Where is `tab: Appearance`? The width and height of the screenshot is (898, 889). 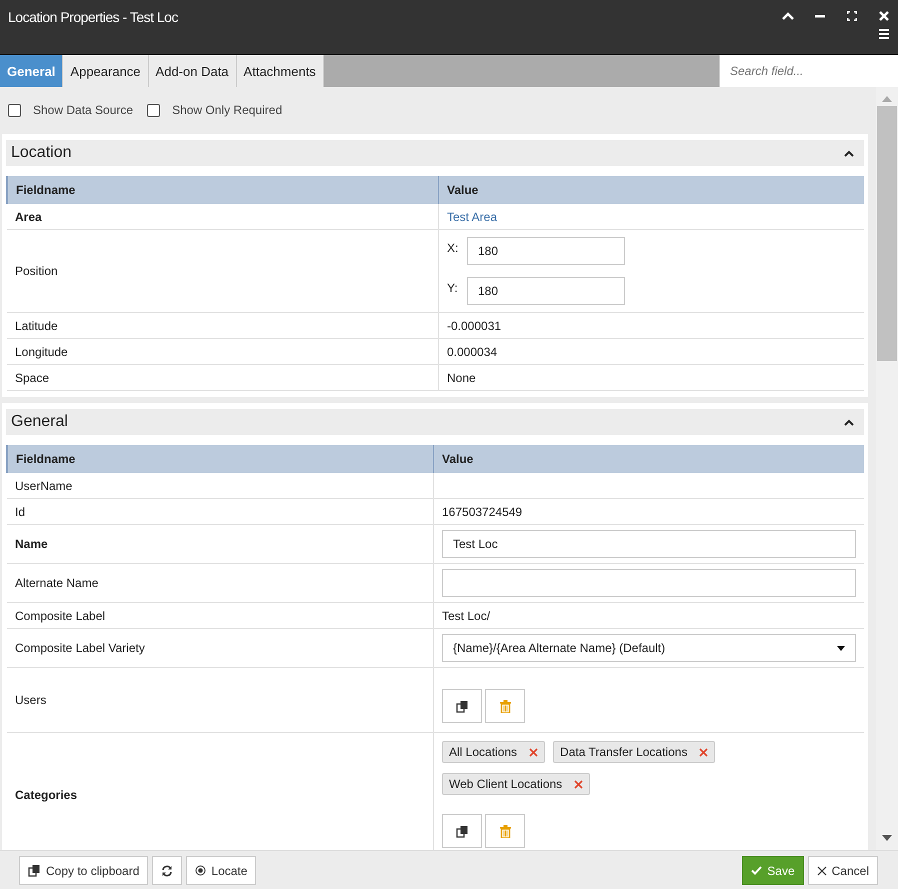
tab: Appearance is located at coordinates (106, 71).